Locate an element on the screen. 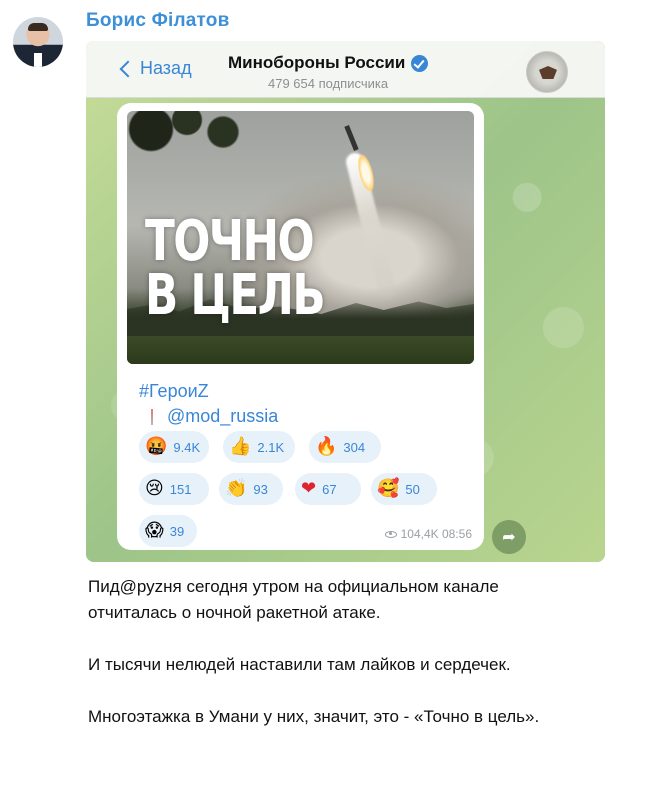 The height and width of the screenshot is (800, 669). message-meta: 104,4K 08:56 is located at coordinates (428, 534).